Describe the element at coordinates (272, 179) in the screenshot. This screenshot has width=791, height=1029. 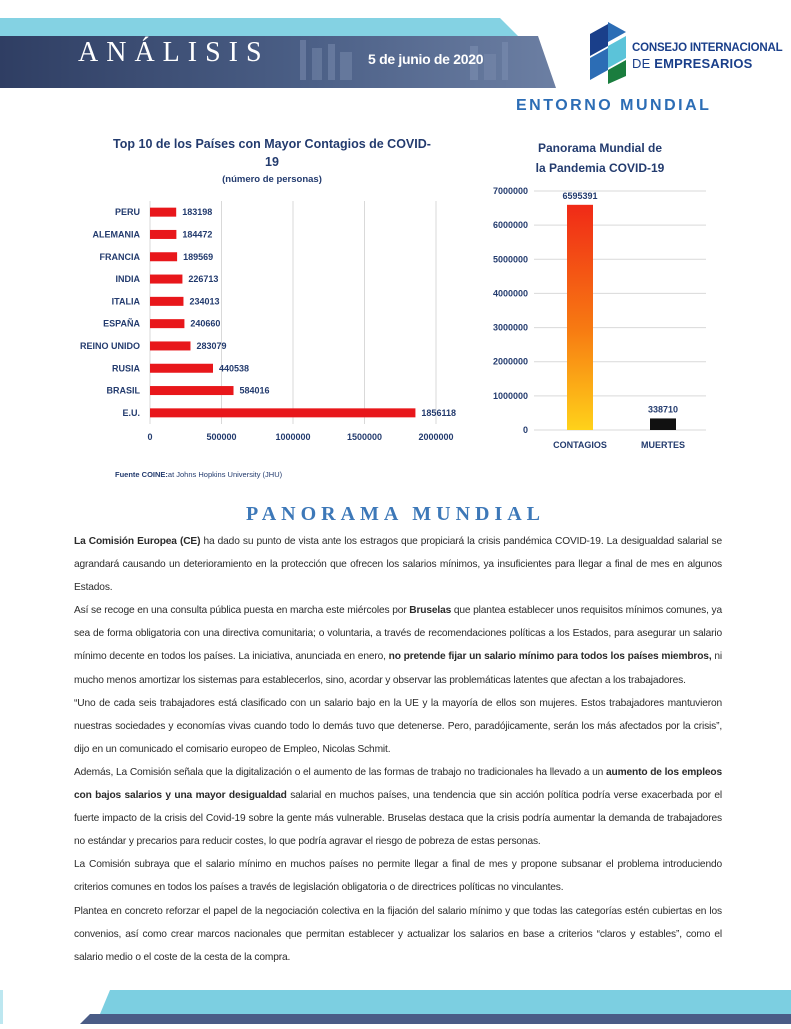
I see `chart-subtitle: (número de personas)` at that location.